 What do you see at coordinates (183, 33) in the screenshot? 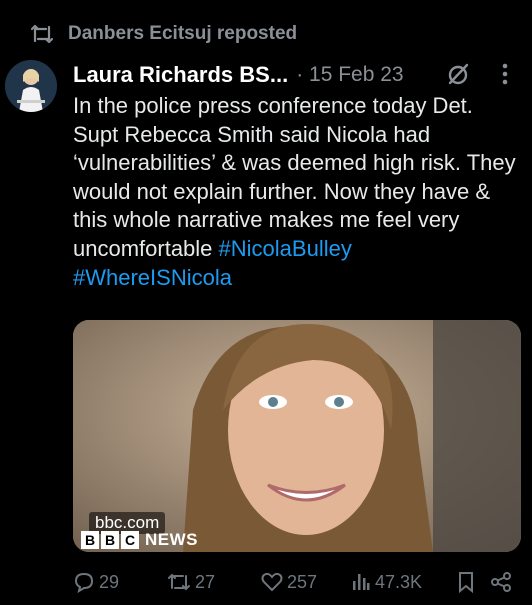
I see `repost-label: Danbers Ecitsuj reposted` at bounding box center [183, 33].